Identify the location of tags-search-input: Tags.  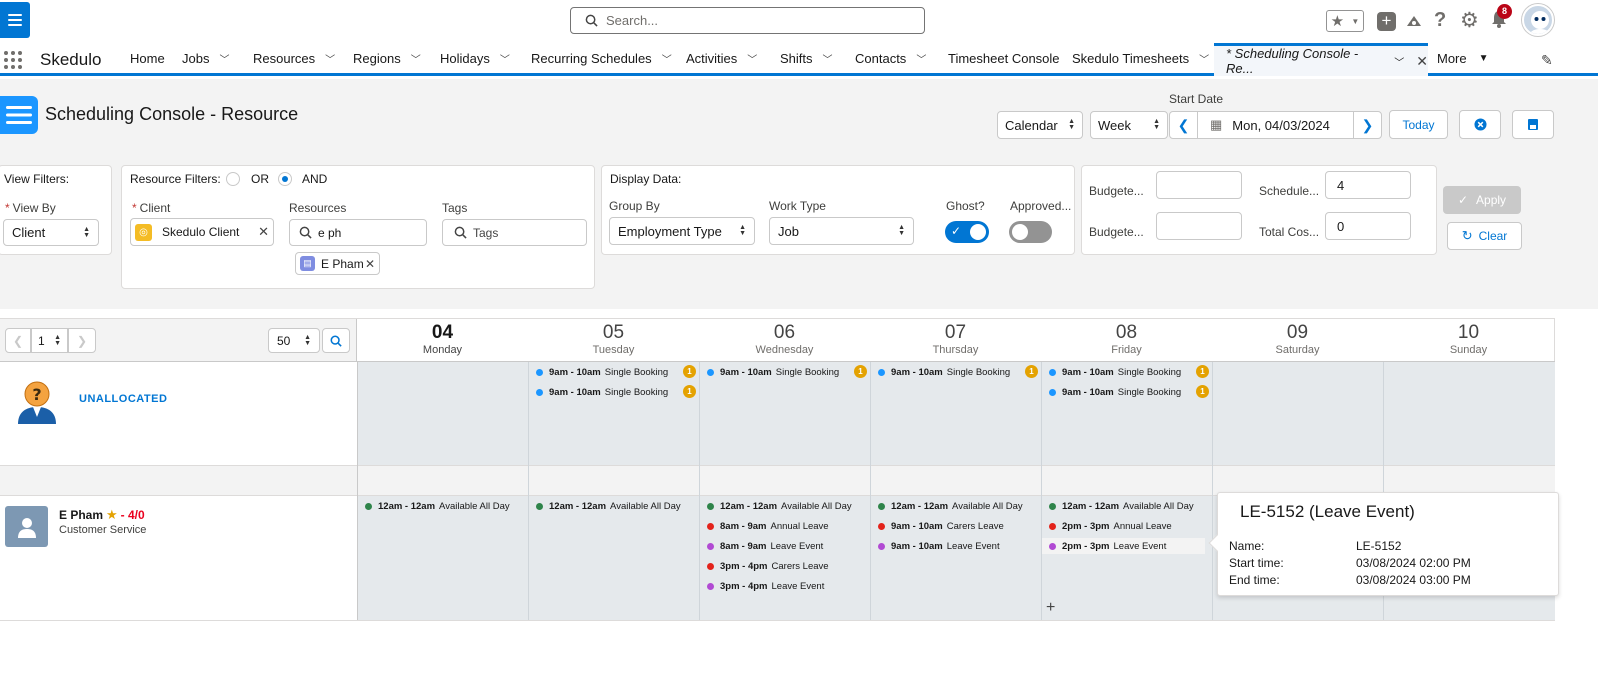
(514, 232).